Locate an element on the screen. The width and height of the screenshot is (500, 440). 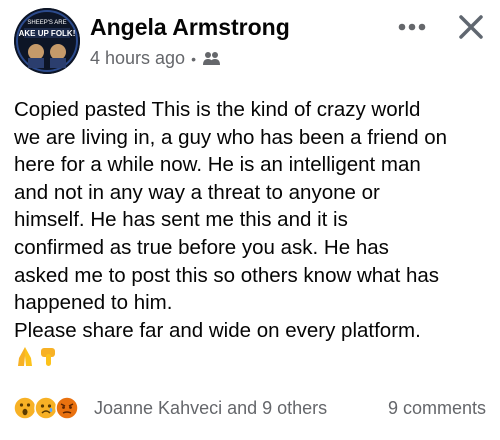
angry-reaction-icon is located at coordinates (67, 408).